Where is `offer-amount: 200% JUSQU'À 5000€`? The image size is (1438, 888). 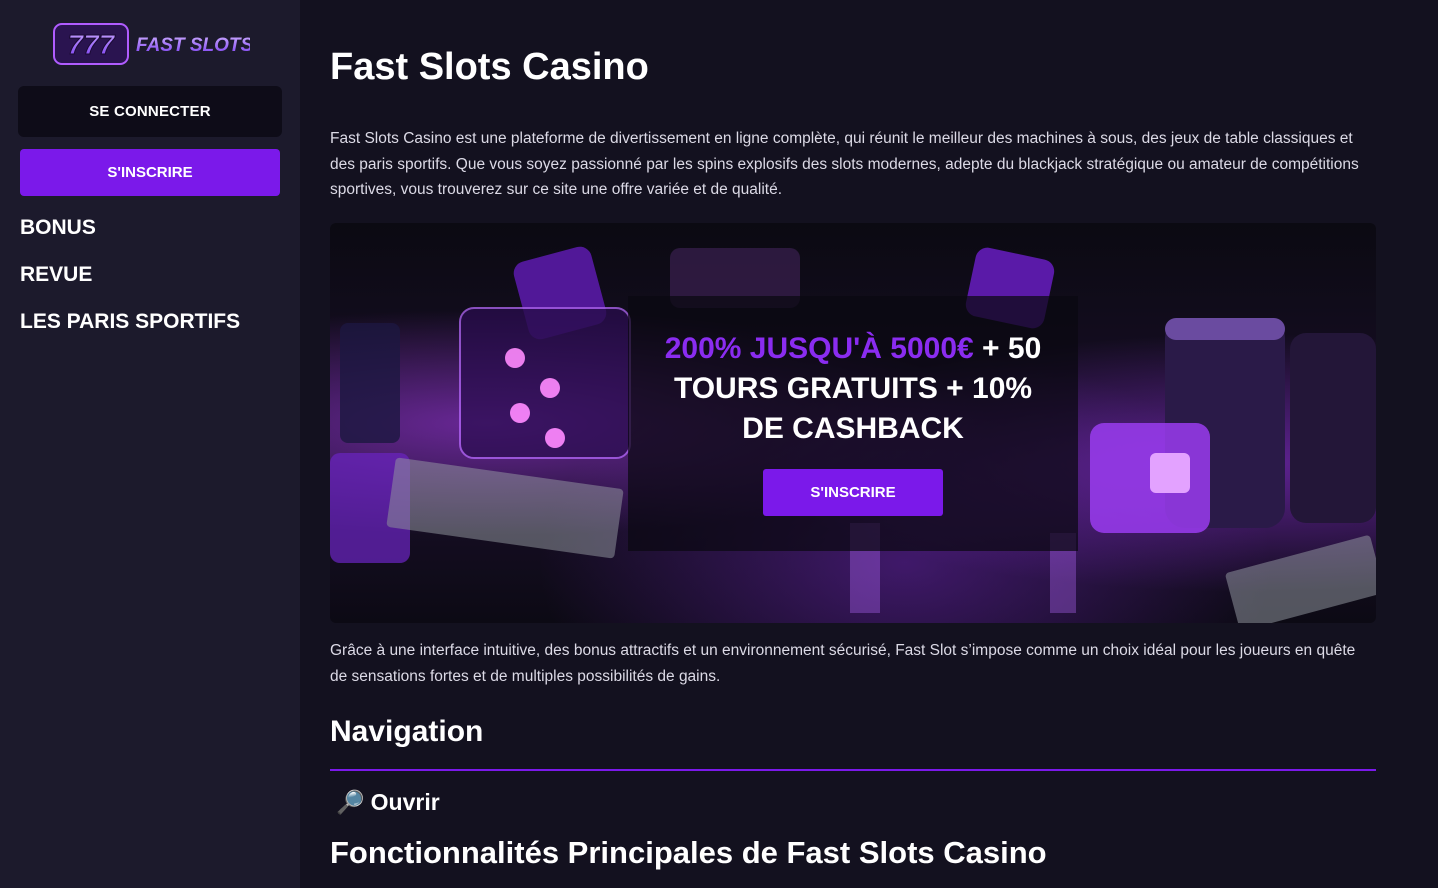 offer-amount: 200% JUSQU'À 5000€ is located at coordinates (819, 348).